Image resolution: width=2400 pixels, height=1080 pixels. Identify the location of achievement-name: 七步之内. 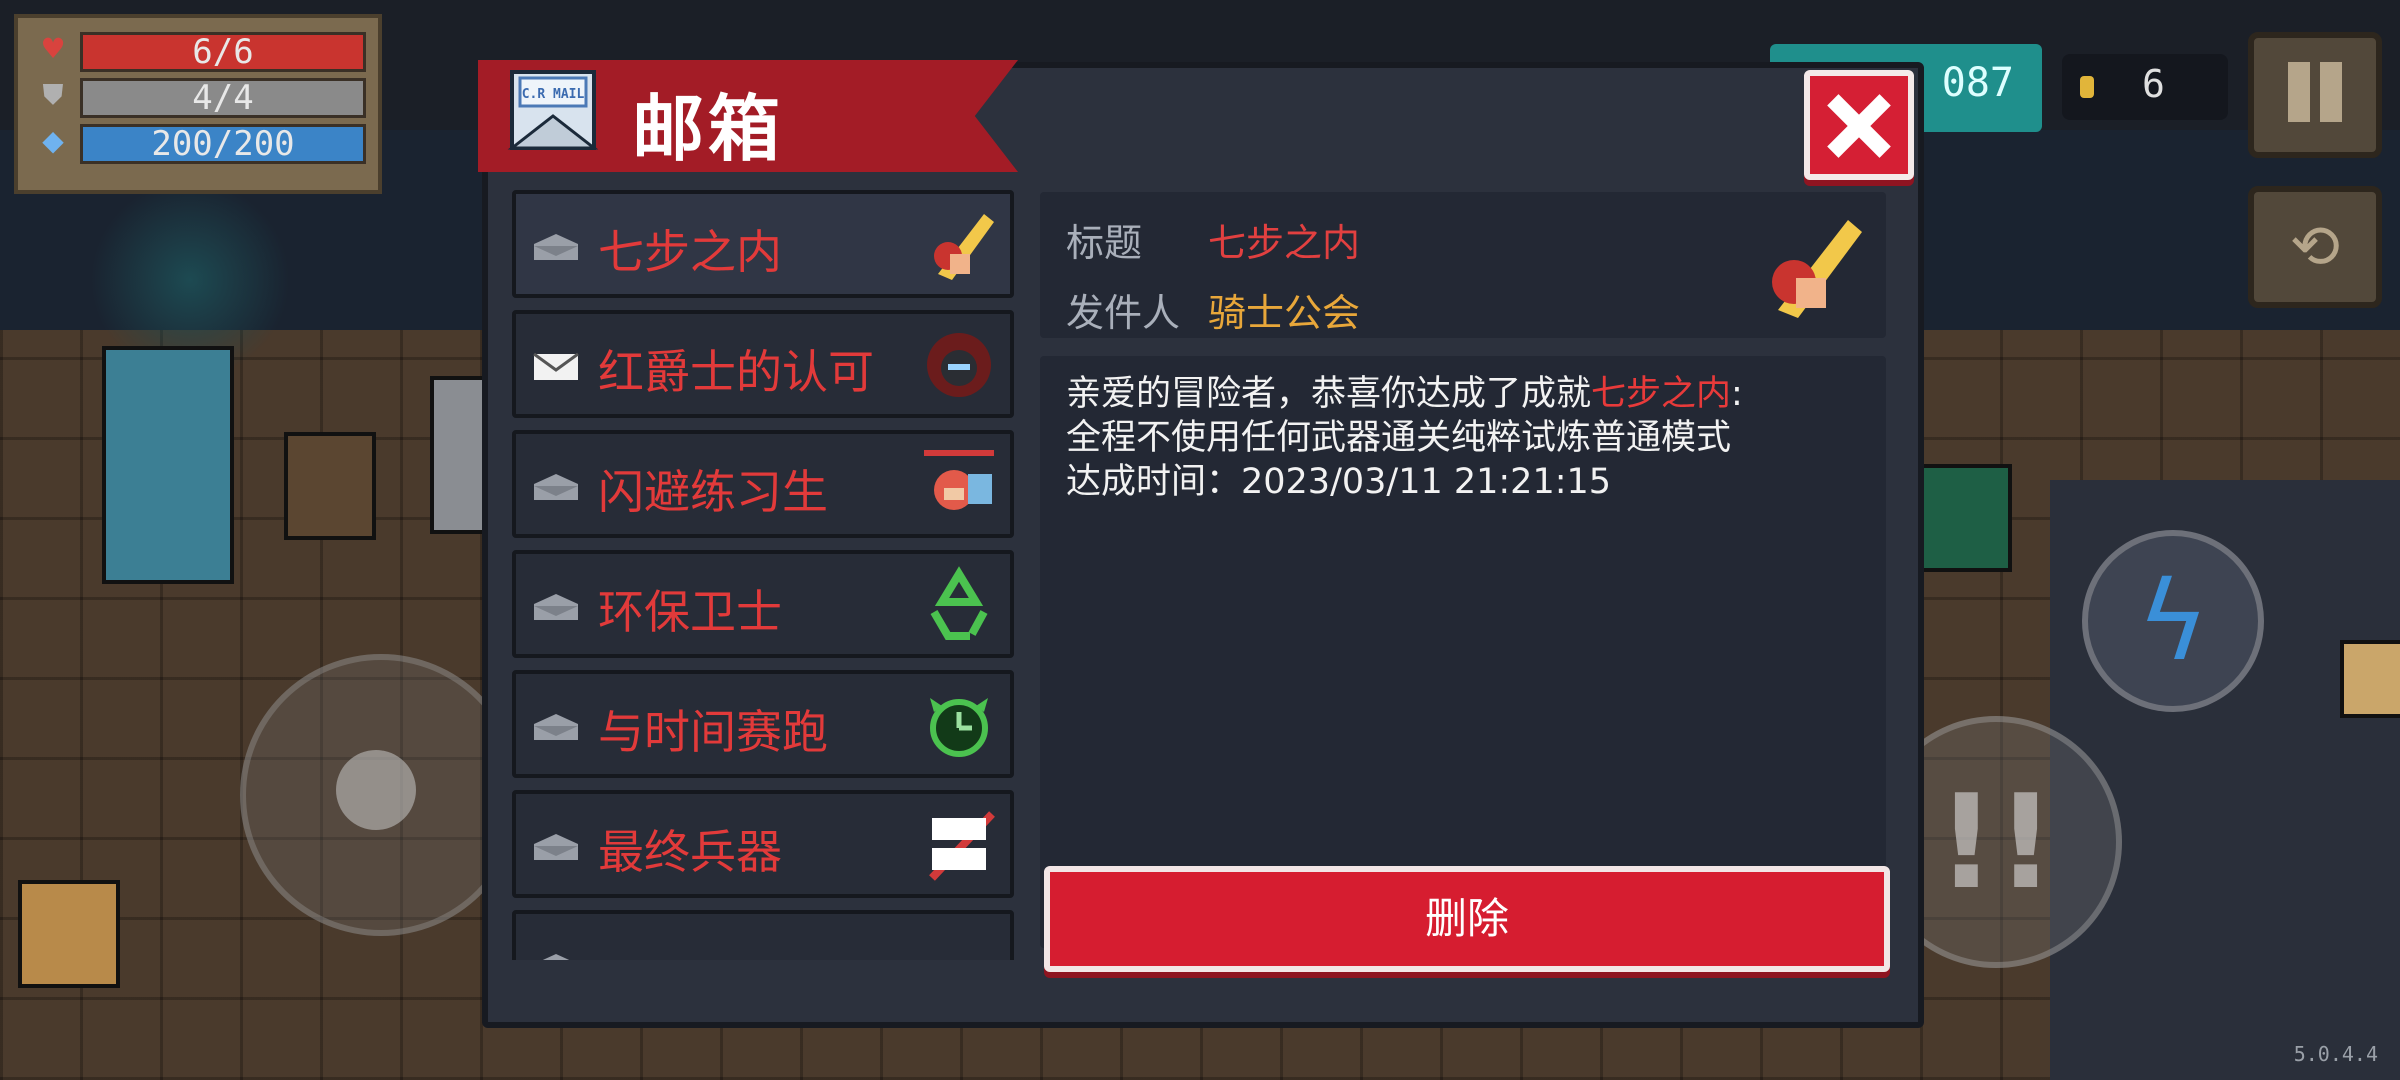
(1661, 394).